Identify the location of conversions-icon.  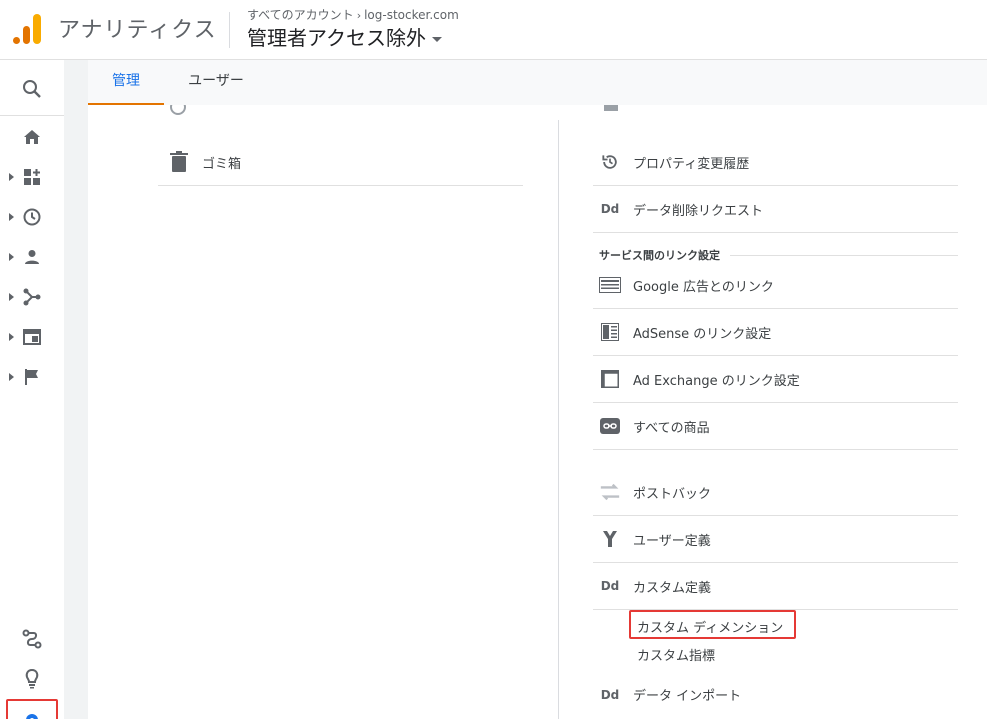
(32, 377).